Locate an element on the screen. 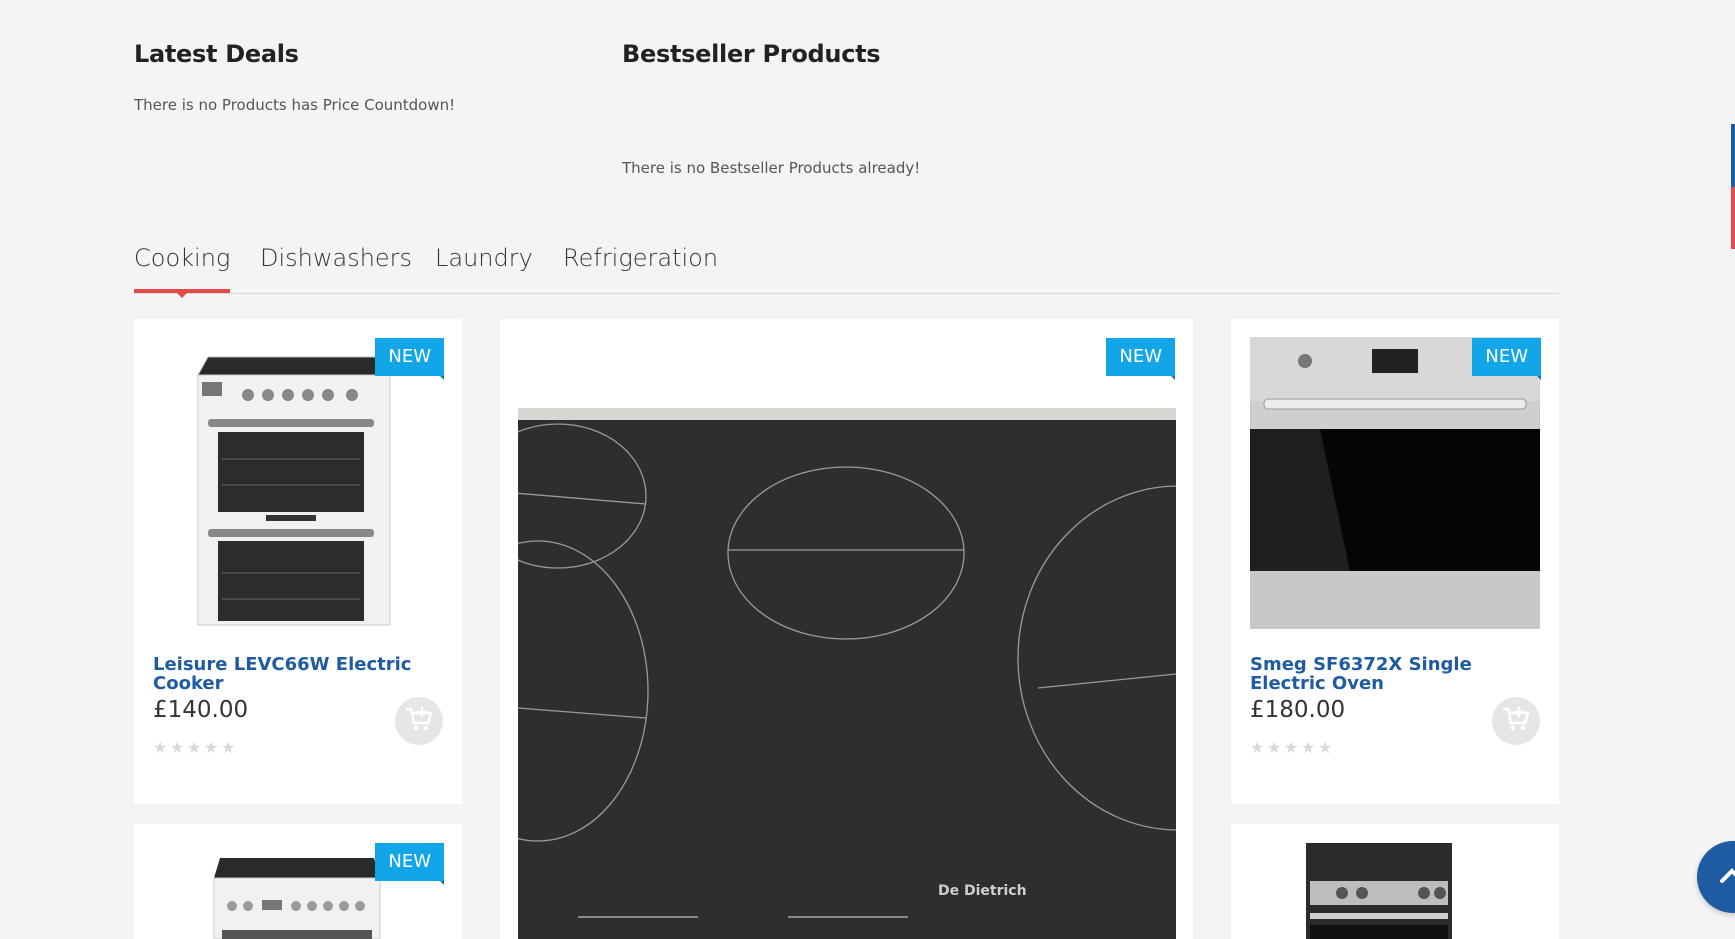 The height and width of the screenshot is (939, 1735). hob-brand-text: De Dietrich is located at coordinates (982, 891).